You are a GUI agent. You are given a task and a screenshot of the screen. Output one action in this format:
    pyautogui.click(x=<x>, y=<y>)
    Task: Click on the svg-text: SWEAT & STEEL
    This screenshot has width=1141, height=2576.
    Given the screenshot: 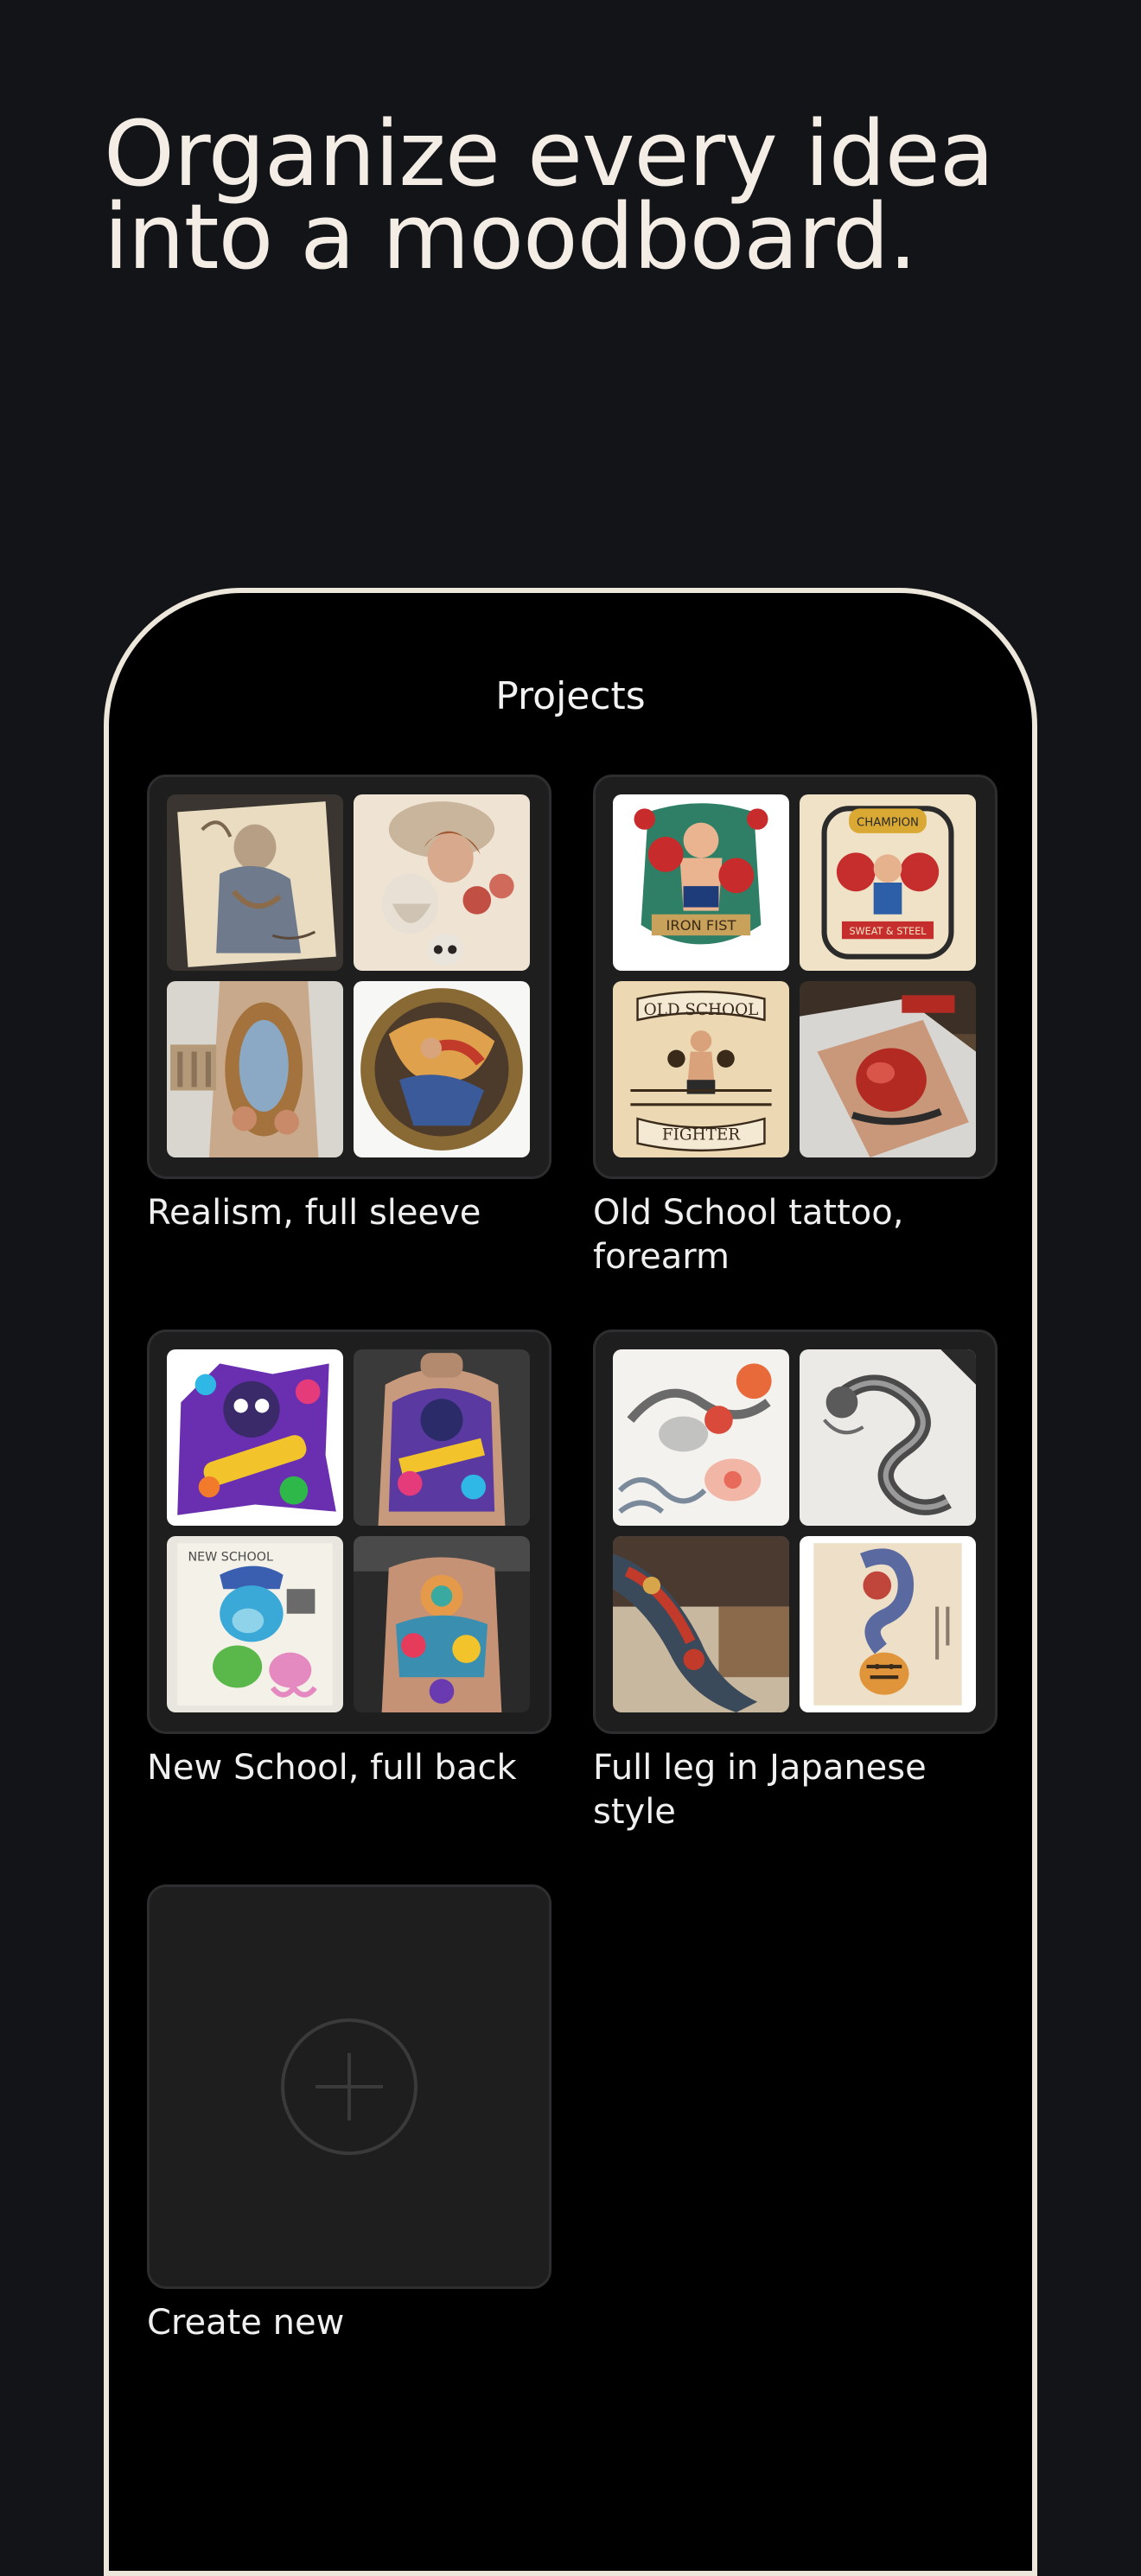 What is the action you would take?
    pyautogui.click(x=888, y=931)
    